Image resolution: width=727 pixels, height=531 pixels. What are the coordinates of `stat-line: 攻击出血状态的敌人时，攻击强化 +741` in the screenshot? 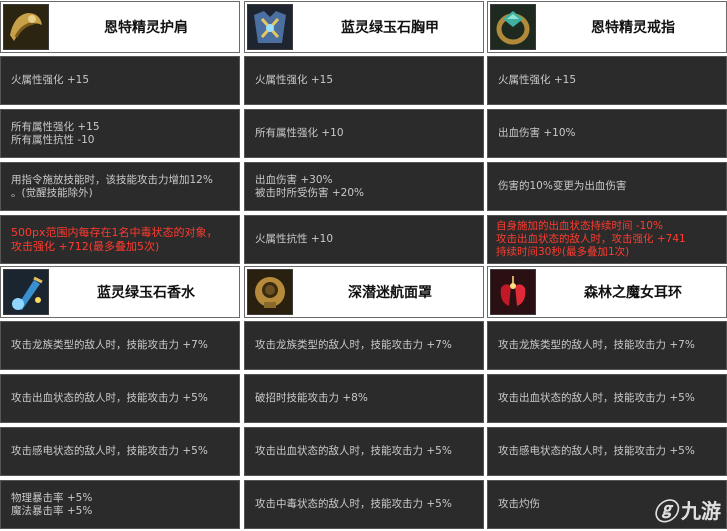 It's located at (591, 239).